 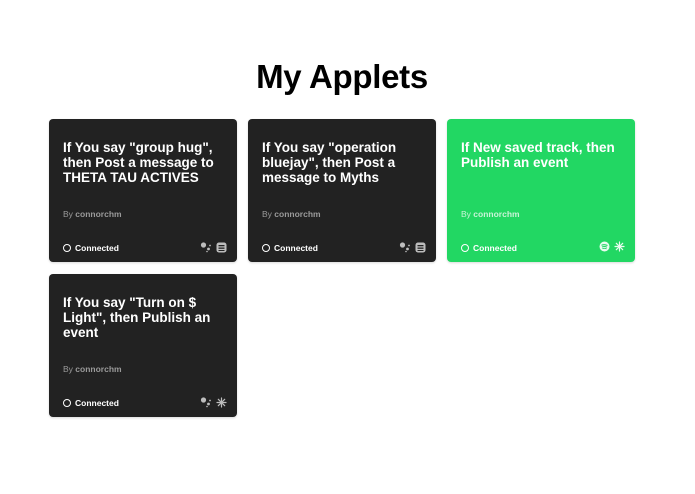 What do you see at coordinates (342, 76) in the screenshot?
I see `page-title: My Applets` at bounding box center [342, 76].